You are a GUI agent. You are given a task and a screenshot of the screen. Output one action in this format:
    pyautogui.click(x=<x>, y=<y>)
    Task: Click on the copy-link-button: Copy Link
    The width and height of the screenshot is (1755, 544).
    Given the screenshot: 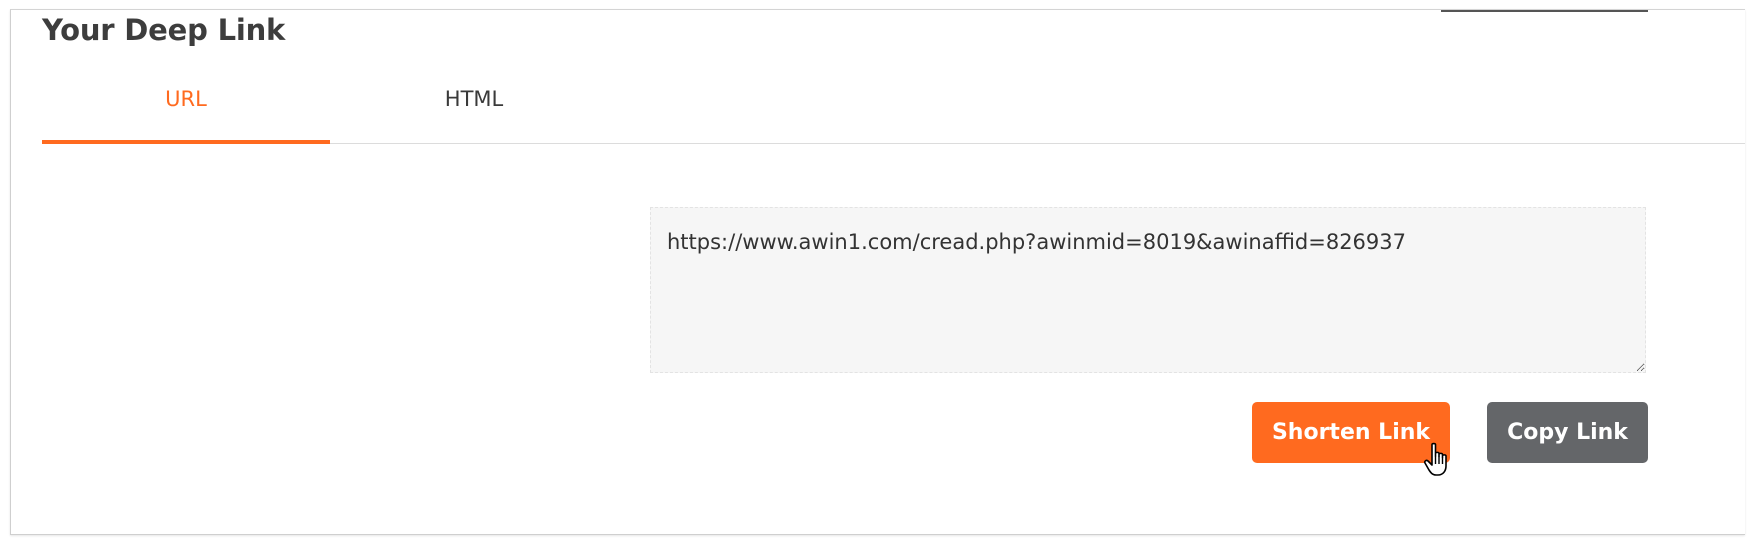 What is the action you would take?
    pyautogui.click(x=1567, y=432)
    